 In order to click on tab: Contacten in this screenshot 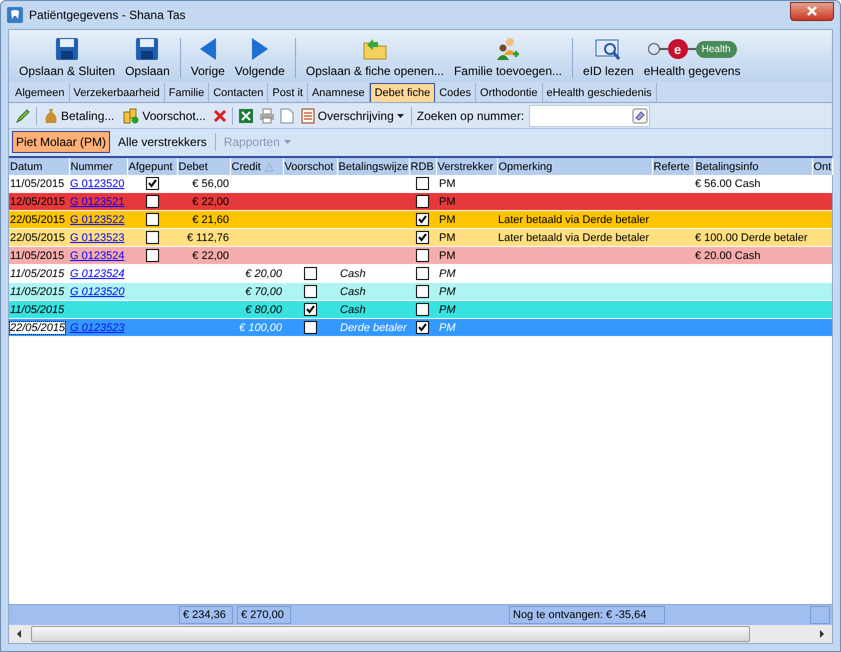, I will do `click(238, 92)`.